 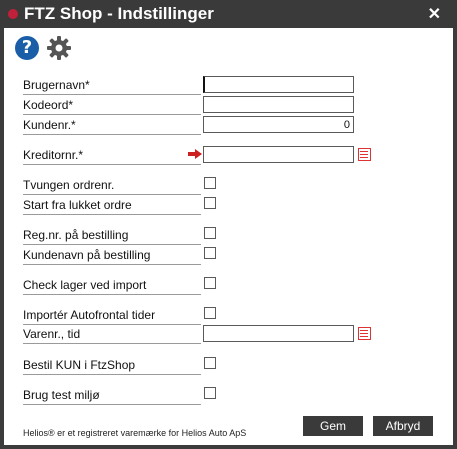 I want to click on varenr-tid-label: Varenr., tid, so click(x=112, y=335).